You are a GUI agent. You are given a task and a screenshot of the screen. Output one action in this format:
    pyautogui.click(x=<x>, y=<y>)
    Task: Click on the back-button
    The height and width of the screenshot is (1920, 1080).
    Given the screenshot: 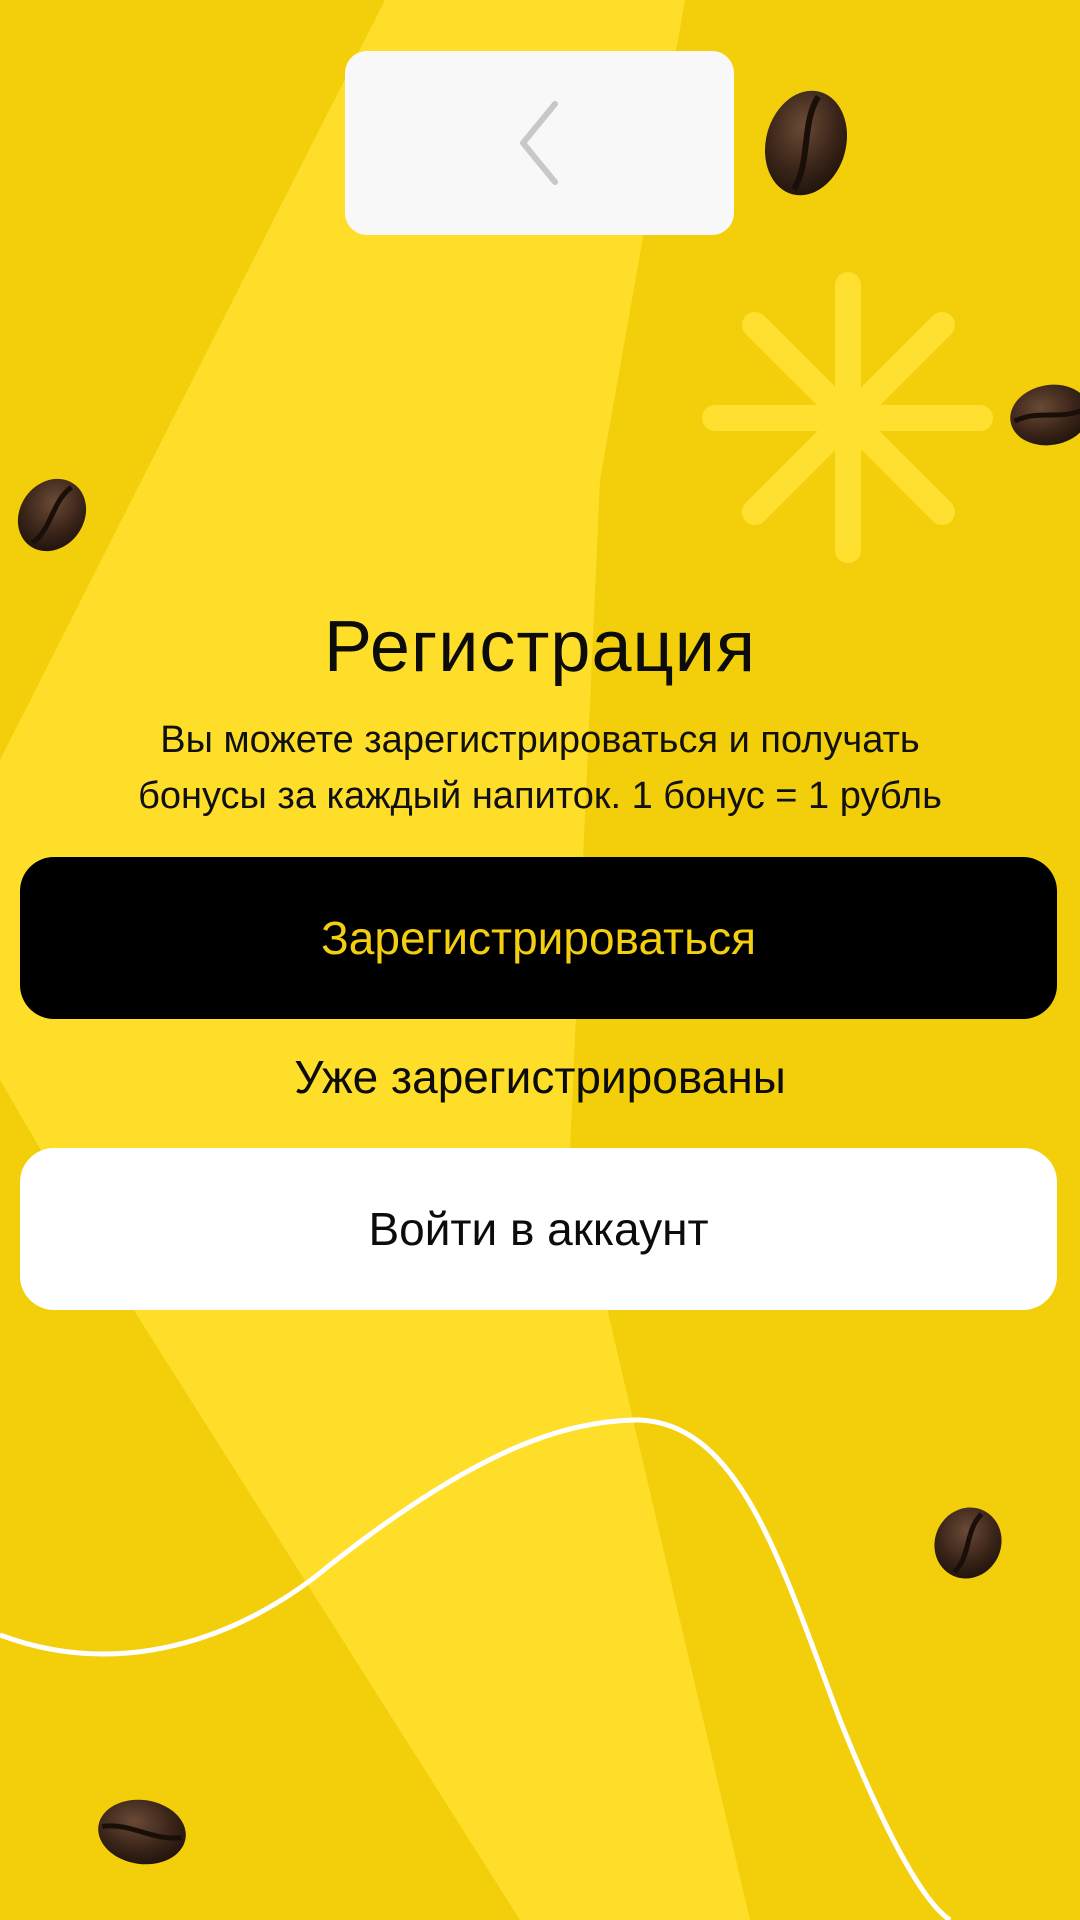 What is the action you would take?
    pyautogui.click(x=539, y=143)
    